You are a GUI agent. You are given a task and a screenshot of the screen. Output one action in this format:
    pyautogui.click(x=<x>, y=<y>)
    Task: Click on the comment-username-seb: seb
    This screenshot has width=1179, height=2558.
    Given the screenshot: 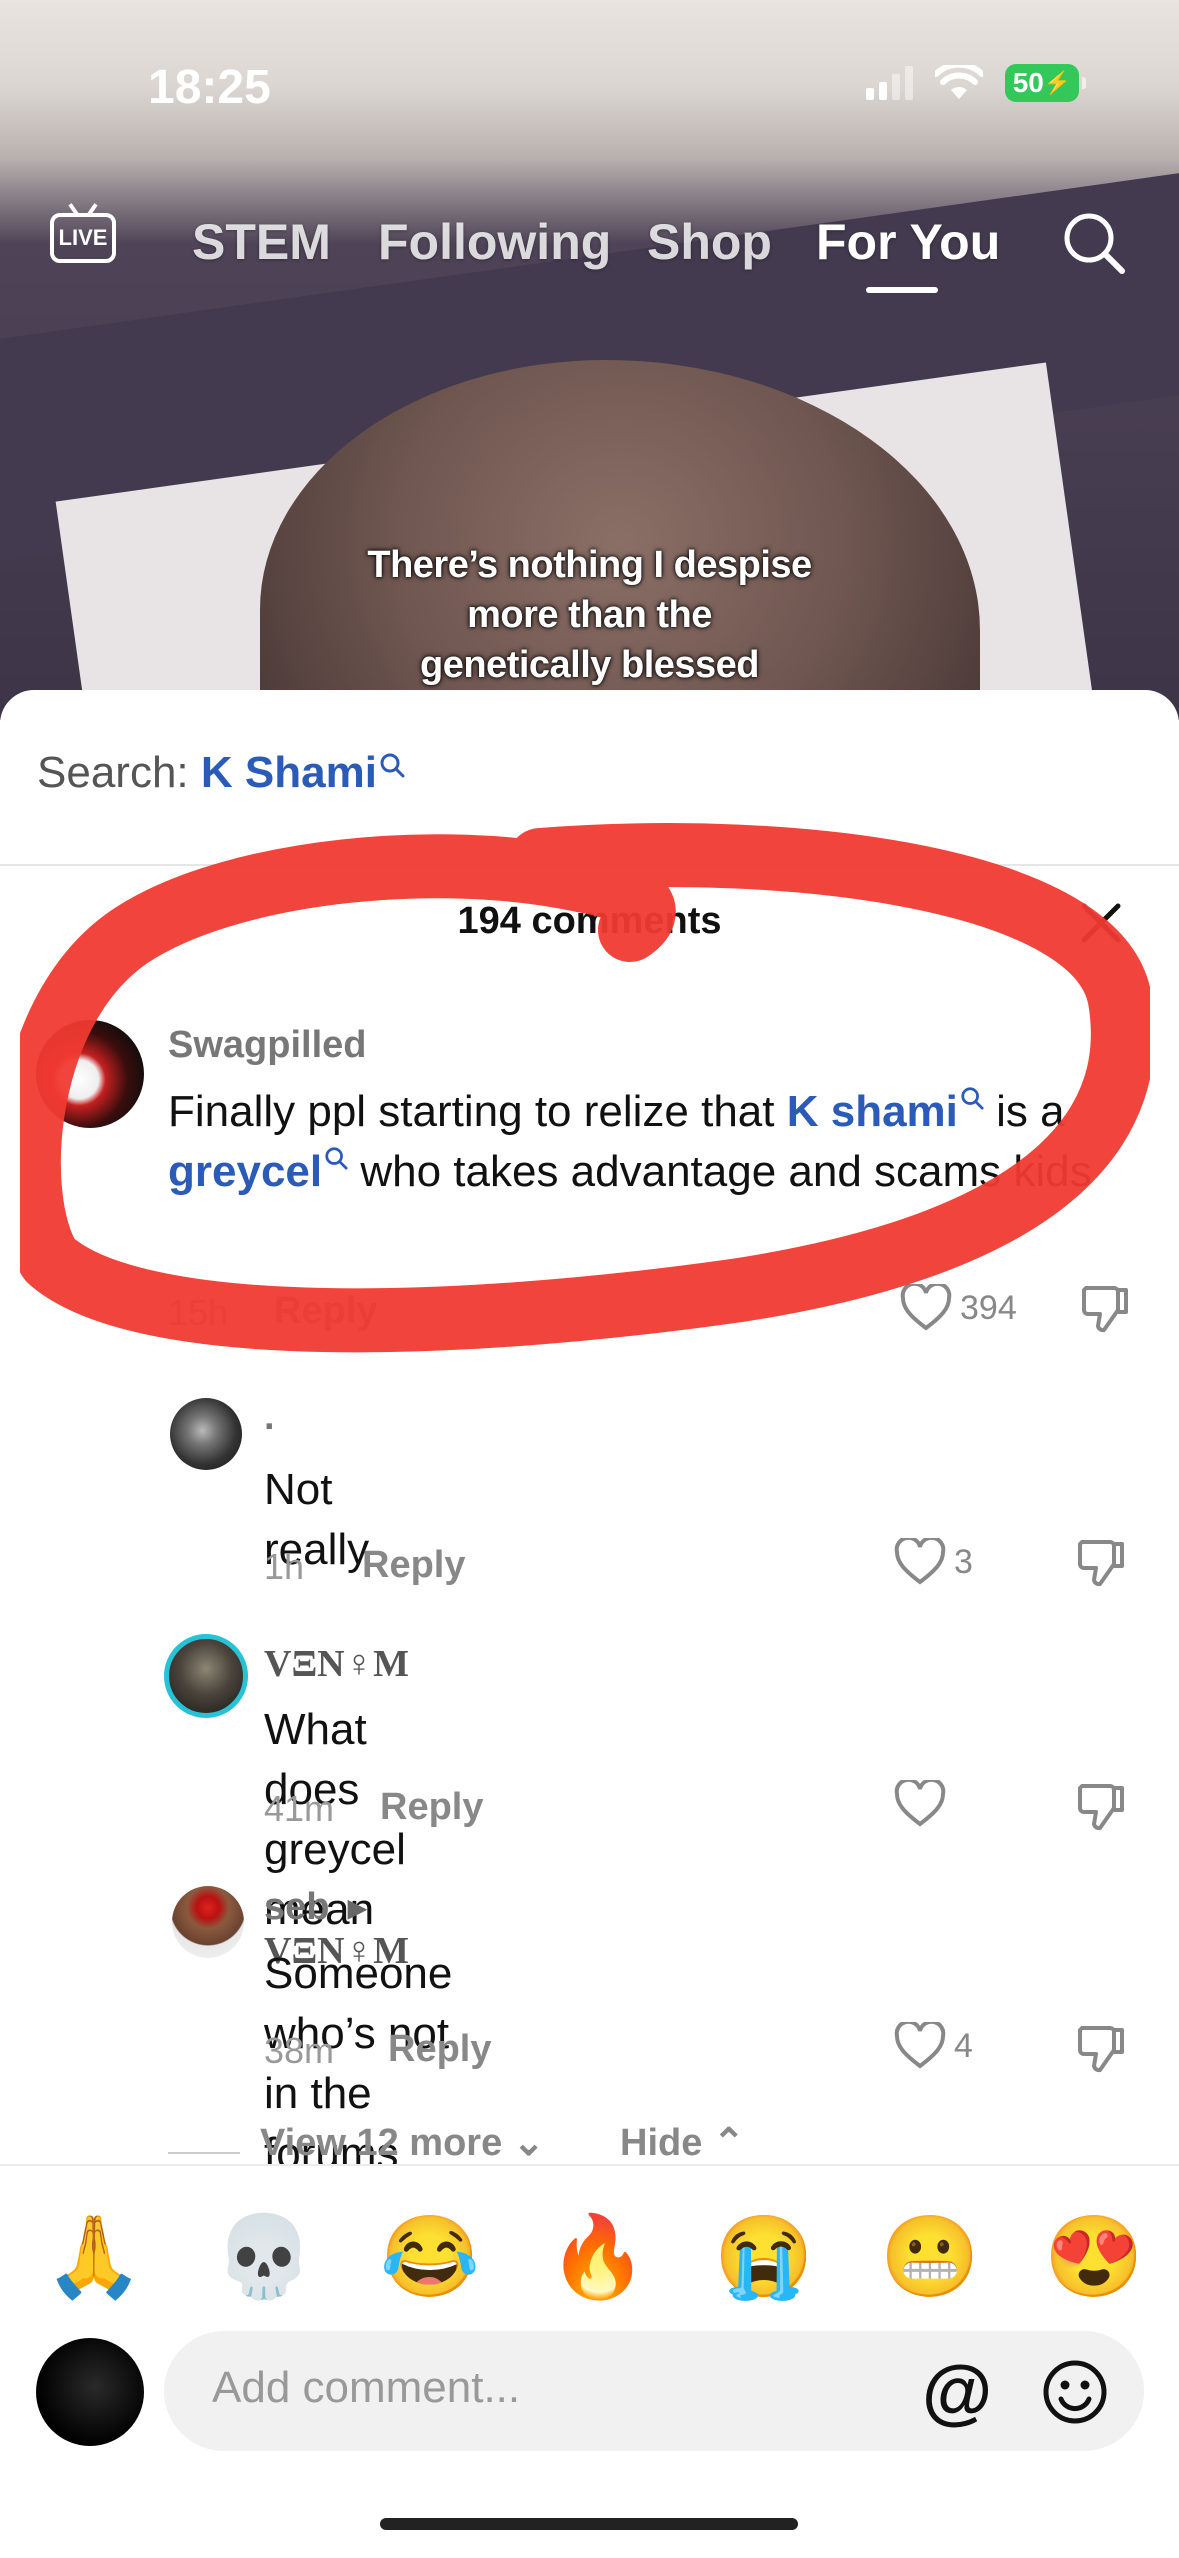 What is the action you would take?
    pyautogui.click(x=296, y=1907)
    